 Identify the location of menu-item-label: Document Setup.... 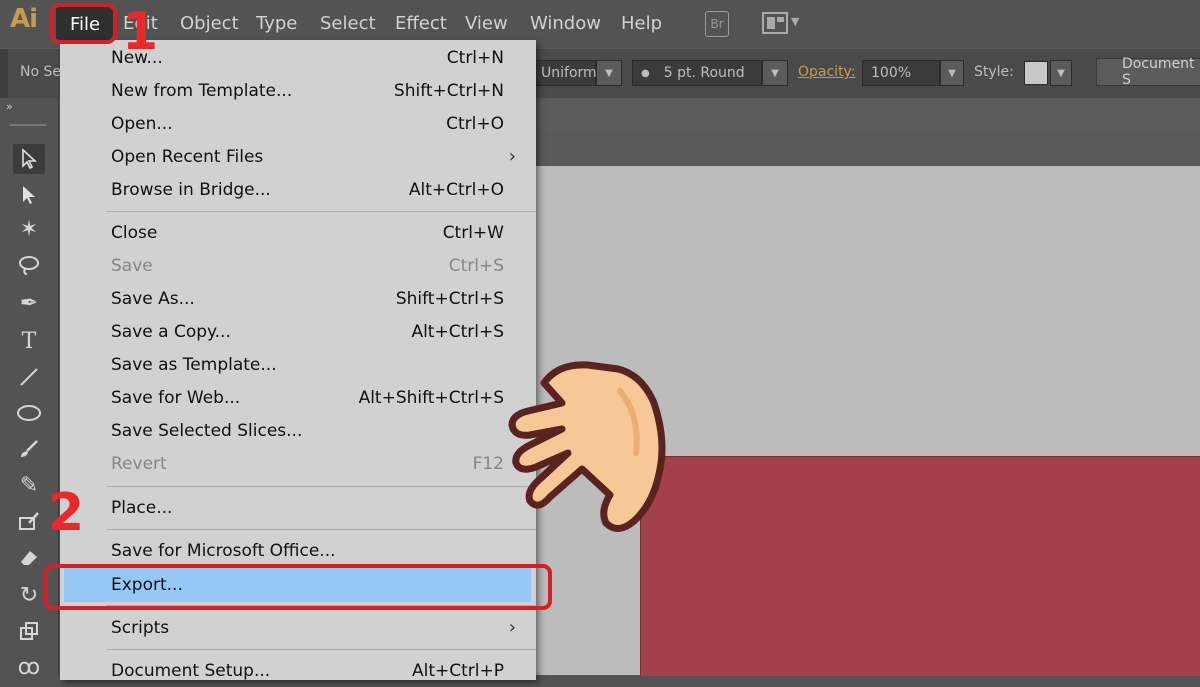
(191, 671).